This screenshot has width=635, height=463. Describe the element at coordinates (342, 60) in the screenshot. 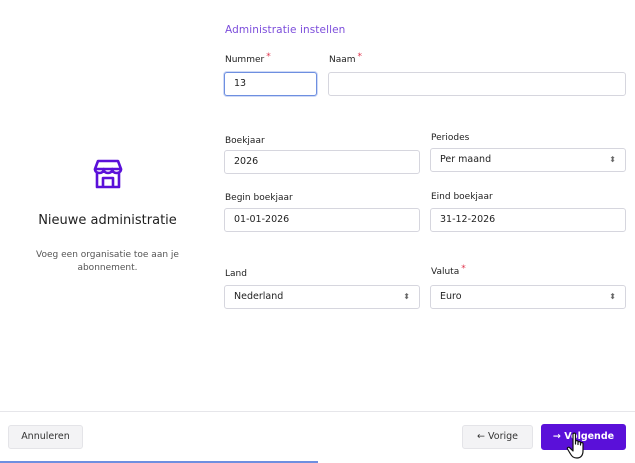

I see `naam-label-text: Naam` at that location.